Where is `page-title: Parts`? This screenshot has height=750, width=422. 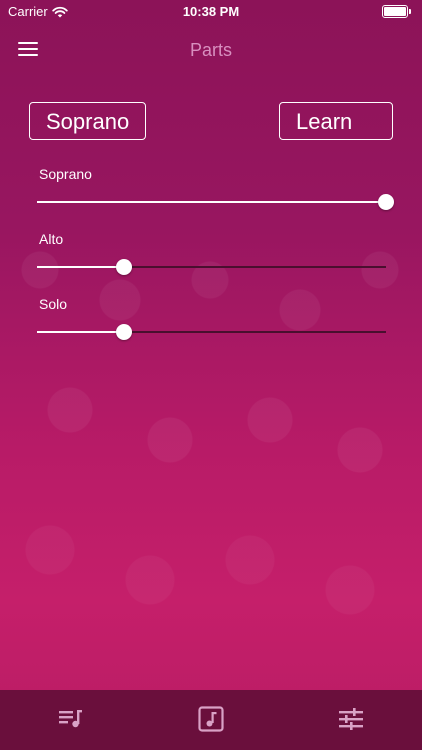 page-title: Parts is located at coordinates (210, 50).